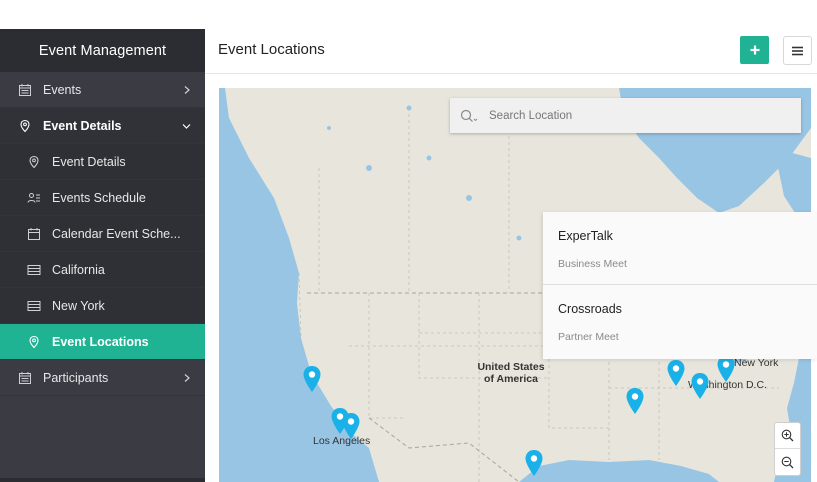  I want to click on add-button, so click(754, 50).